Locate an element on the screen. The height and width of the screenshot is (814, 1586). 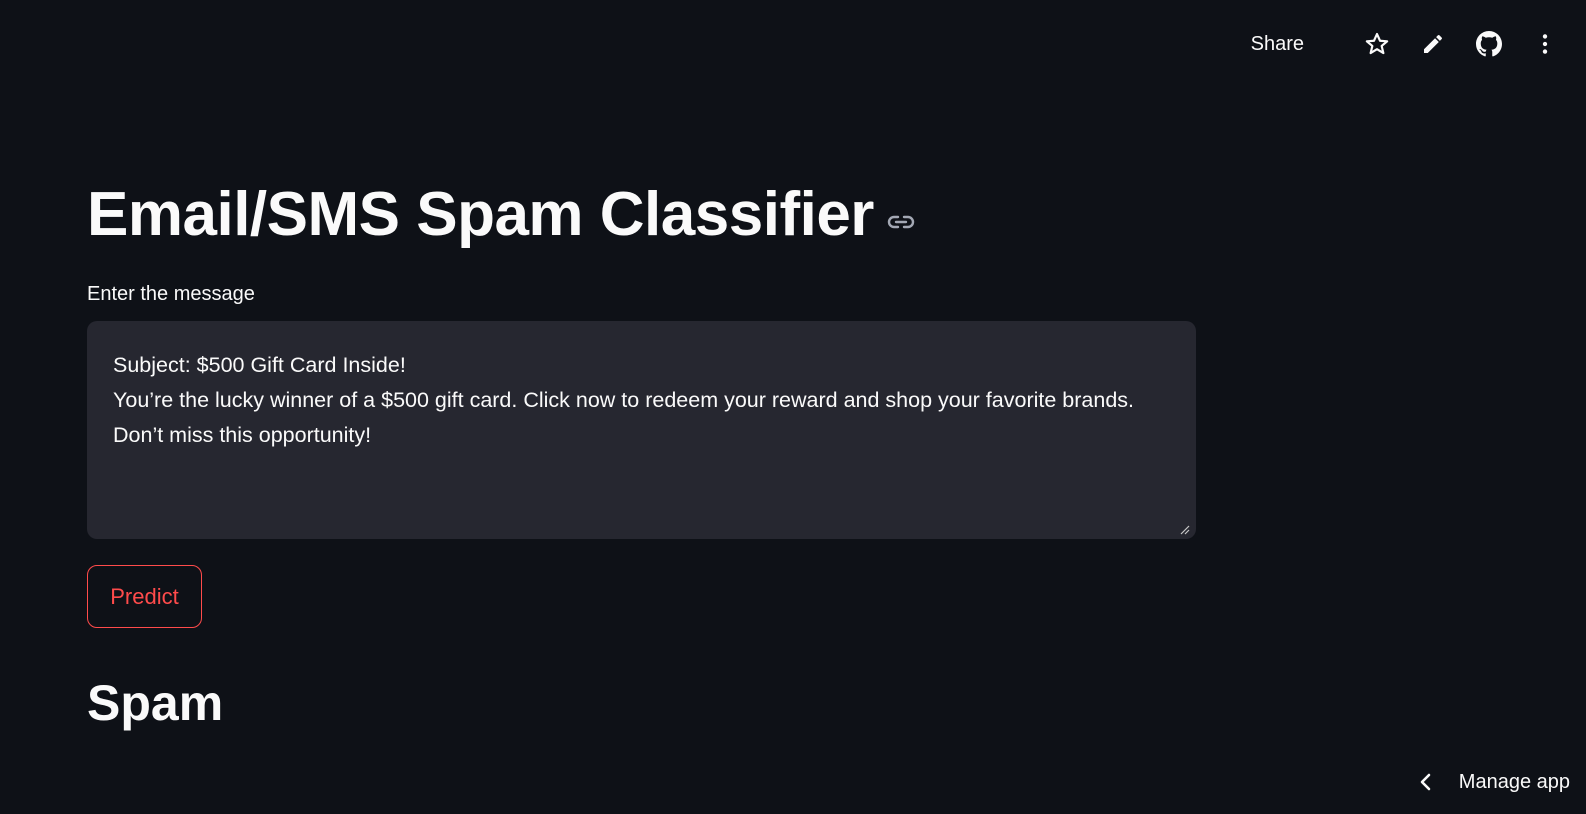
title-row: Email/SMS Spam Classifier is located at coordinates (642, 215).